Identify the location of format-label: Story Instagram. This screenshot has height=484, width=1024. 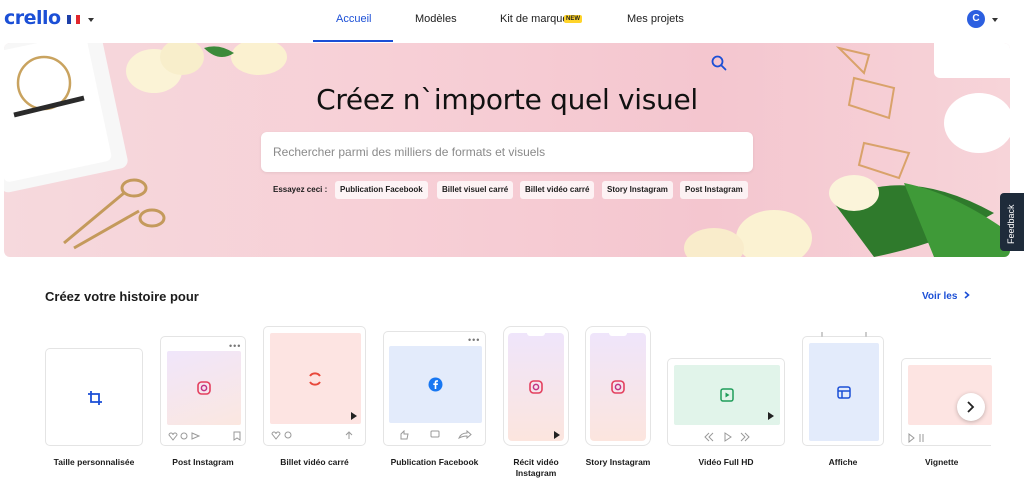
(618, 462).